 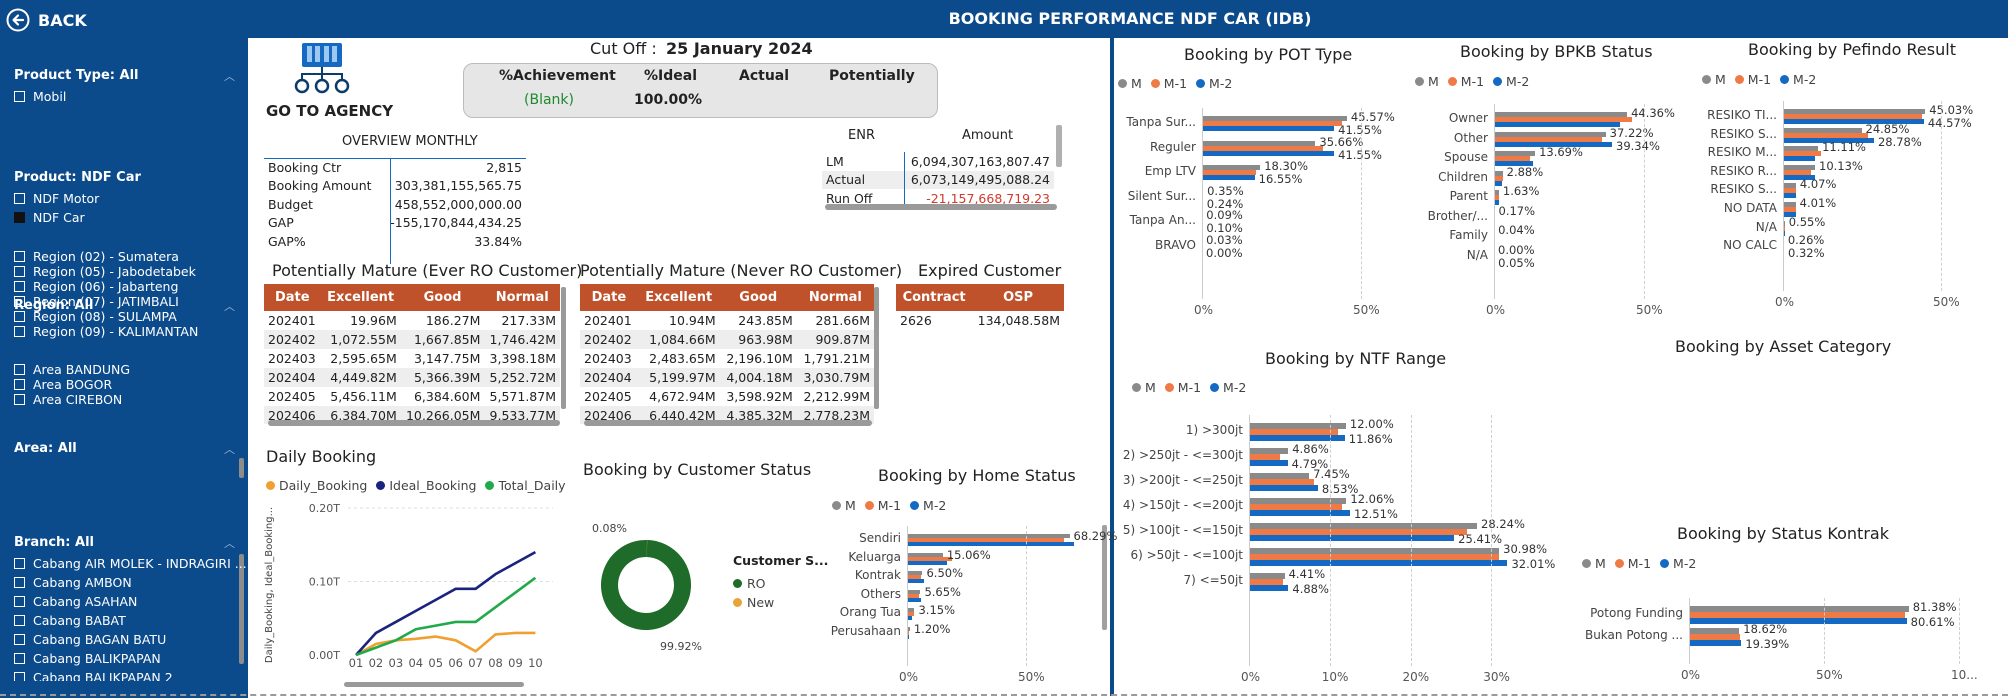 What do you see at coordinates (1586, 563) in the screenshot?
I see `legend-dot` at bounding box center [1586, 563].